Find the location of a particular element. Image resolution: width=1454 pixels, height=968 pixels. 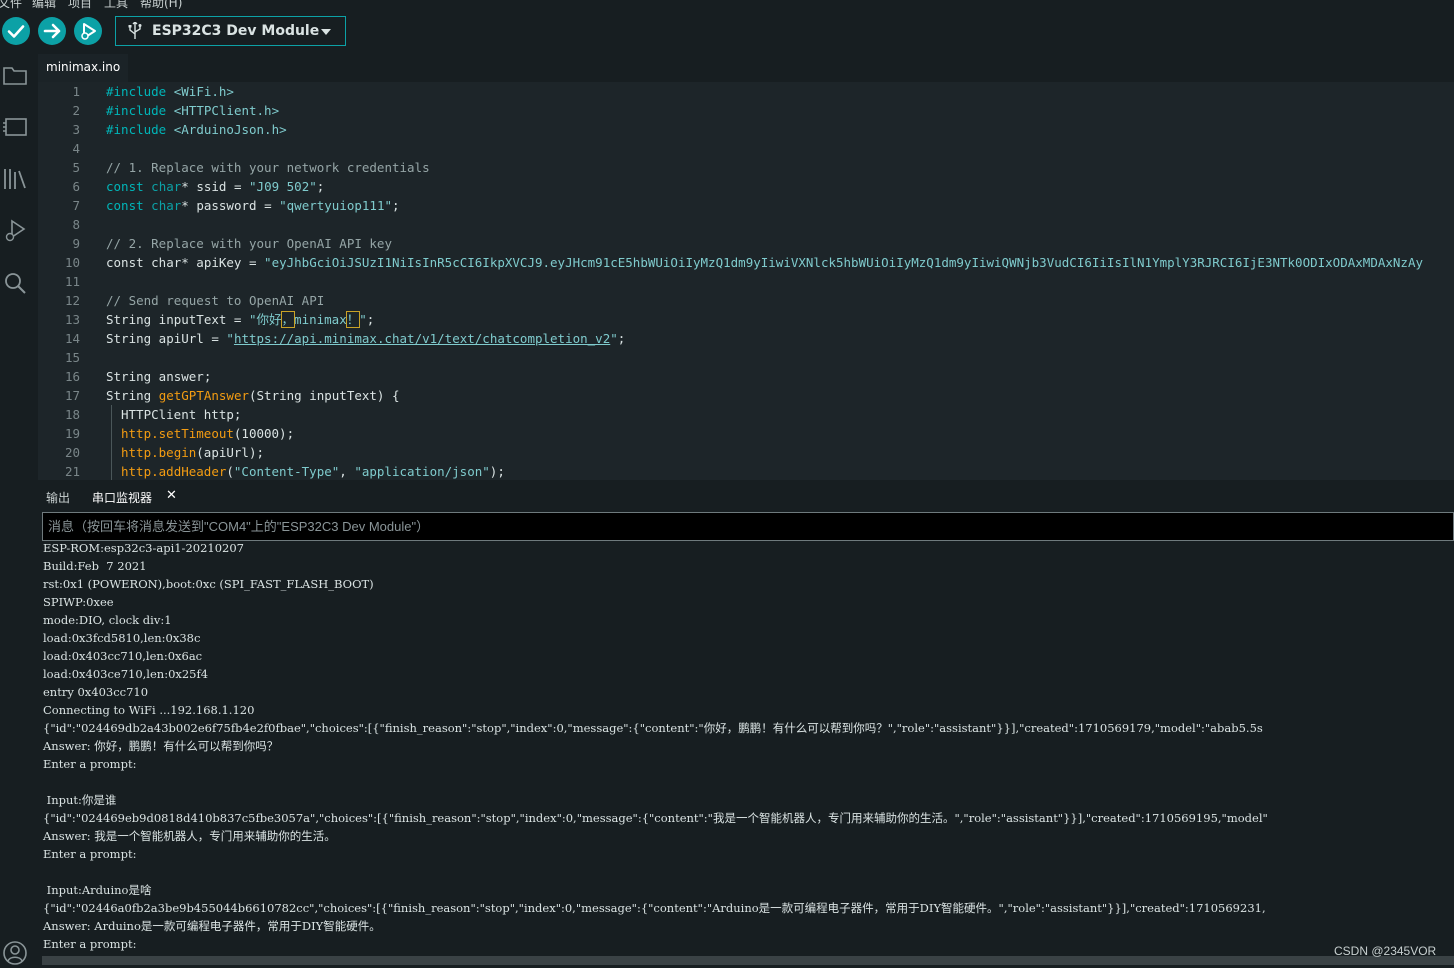

code-line: 11 is located at coordinates (746, 281).